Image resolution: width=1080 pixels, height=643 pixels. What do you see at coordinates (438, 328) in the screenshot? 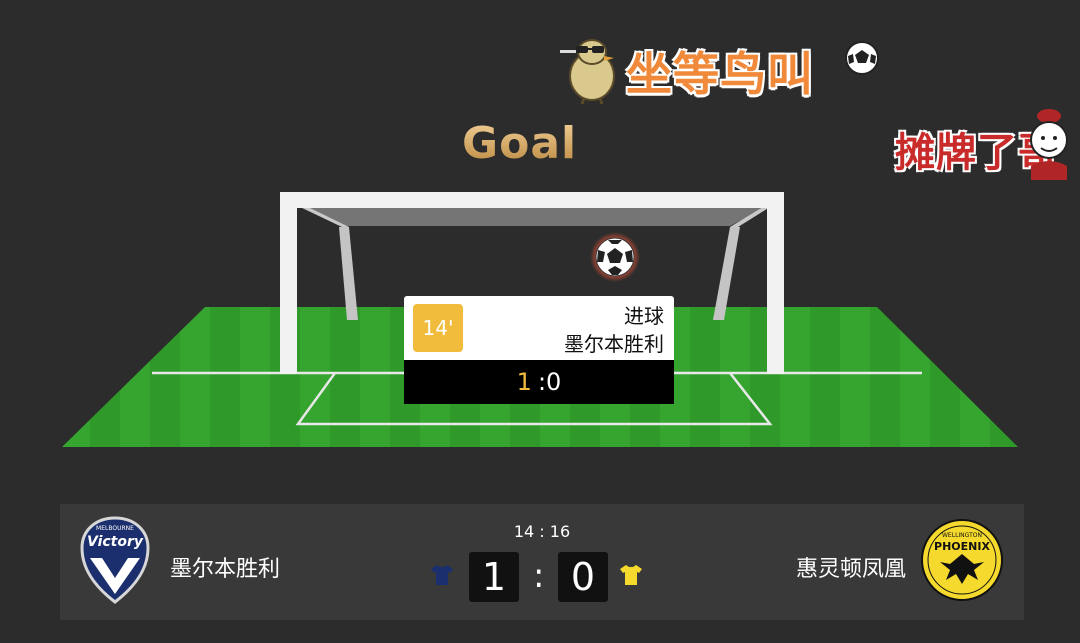
I see `event-minute-badge: 14'` at bounding box center [438, 328].